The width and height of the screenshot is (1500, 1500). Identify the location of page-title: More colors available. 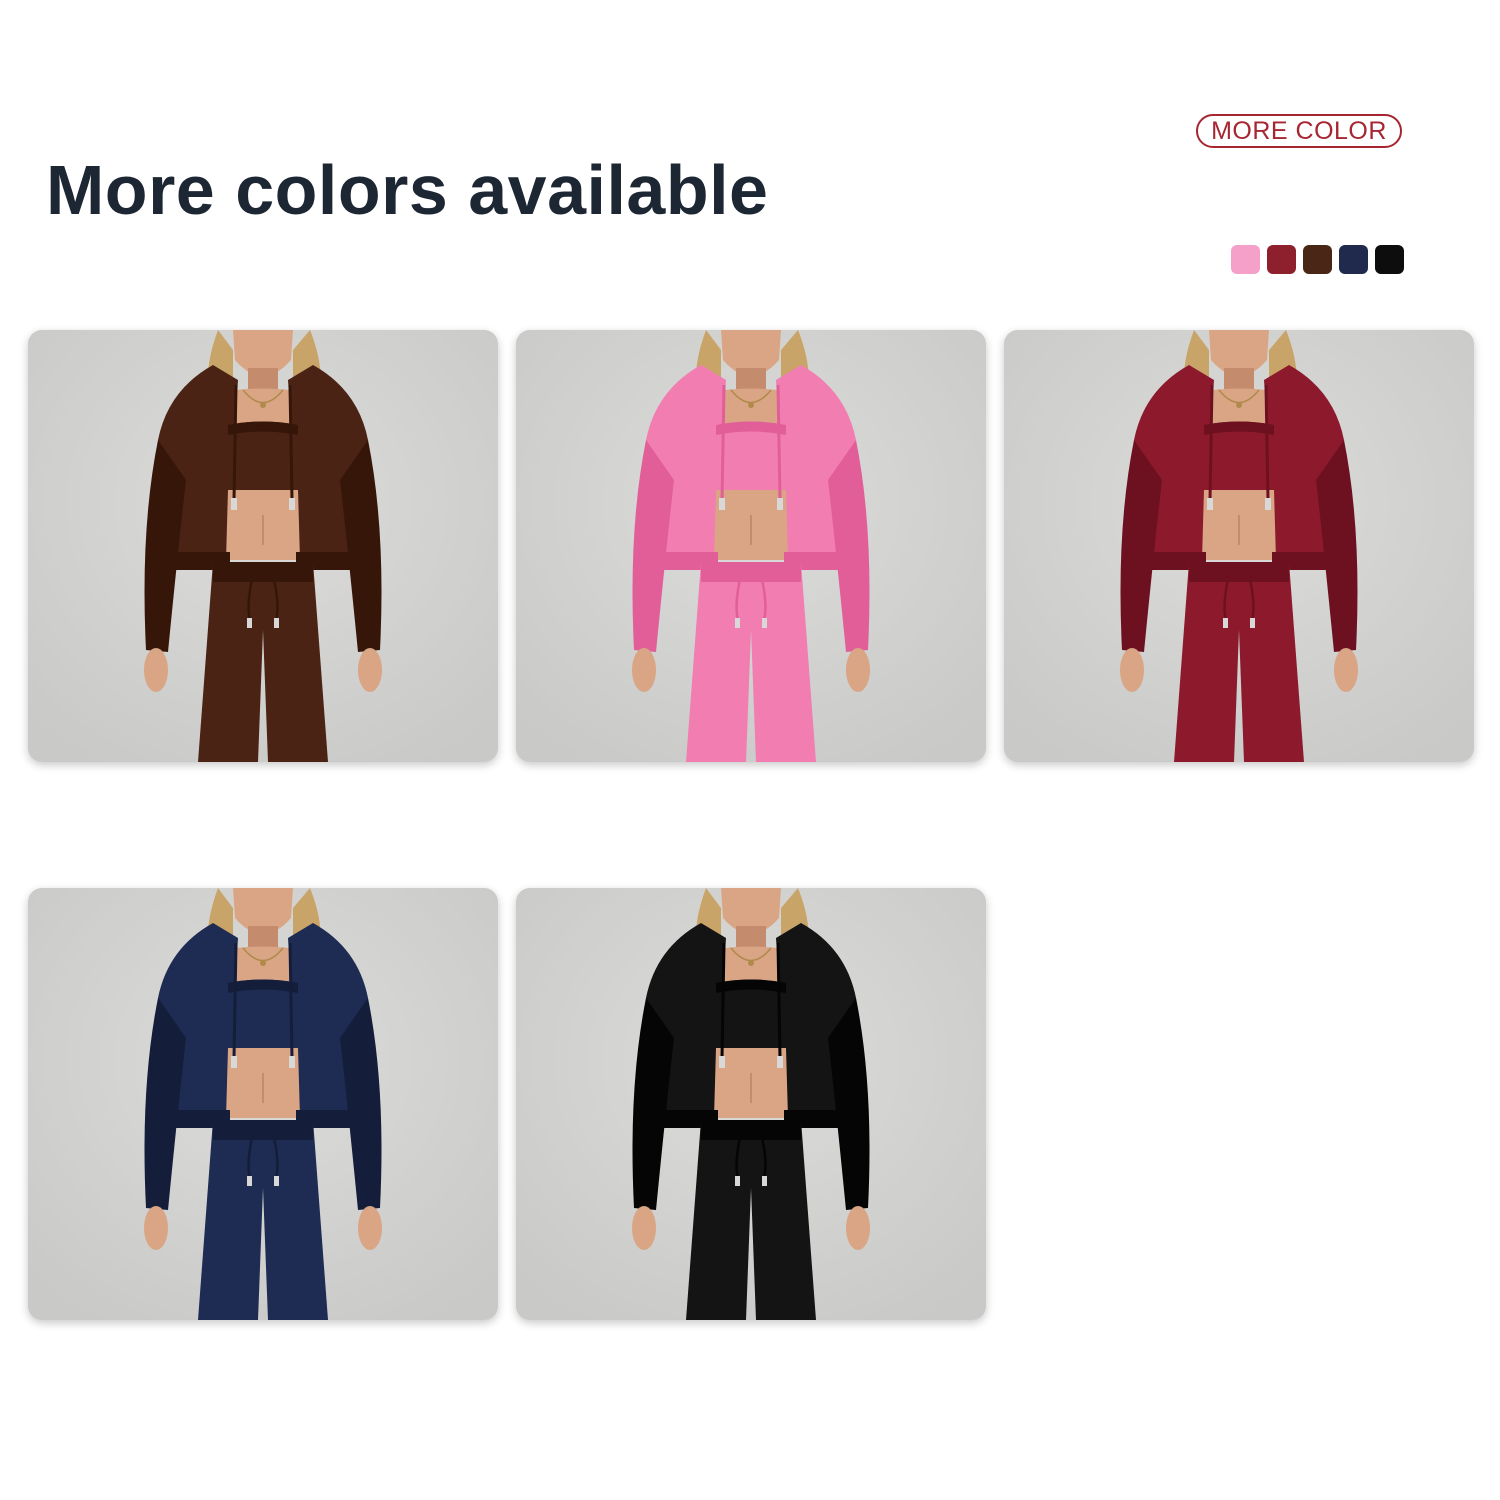
(407, 190).